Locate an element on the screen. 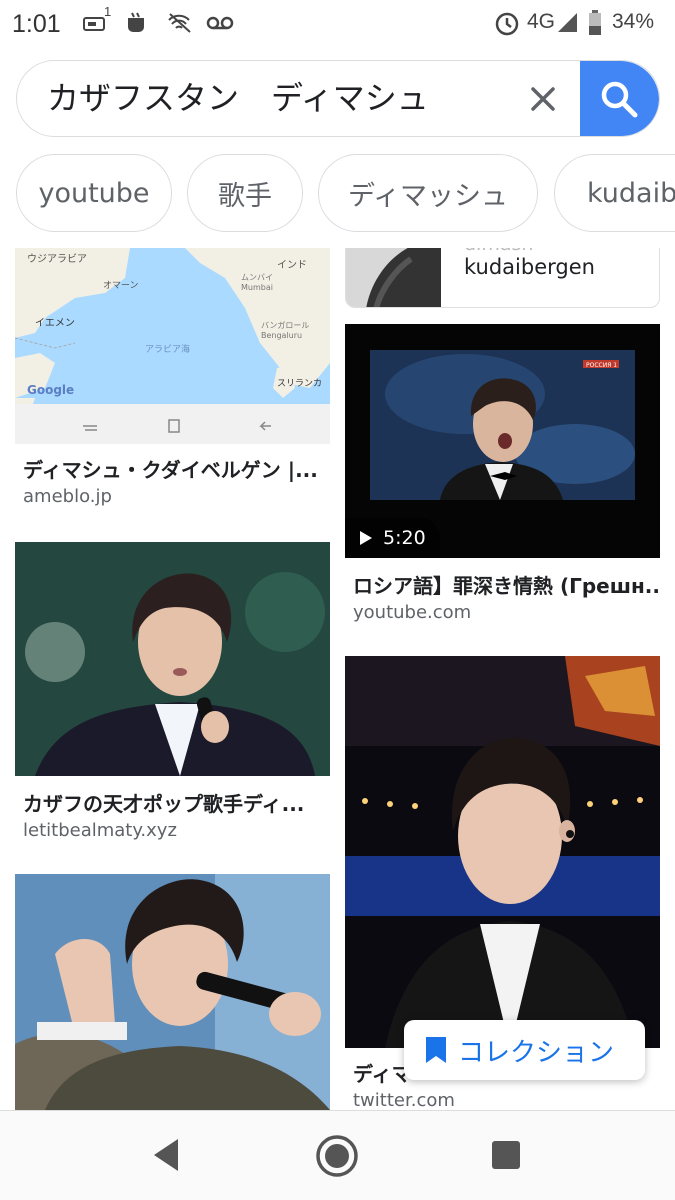 This screenshot has height=1200, width=675. result-source: youtube.com is located at coordinates (412, 612).